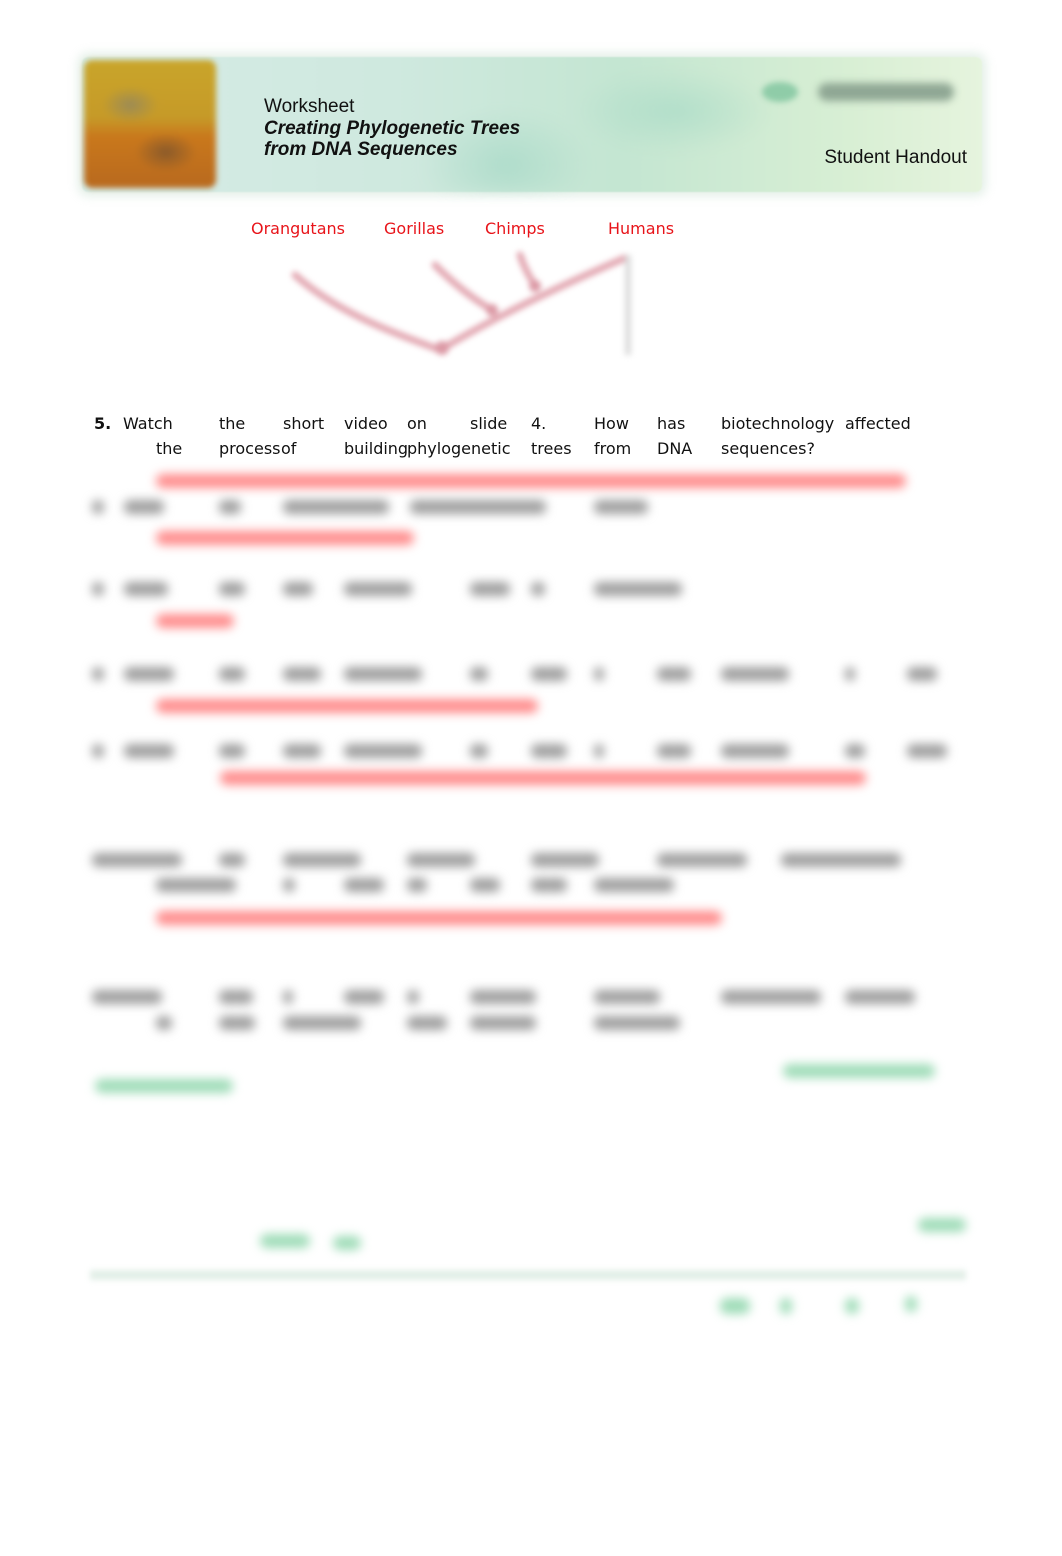  I want to click on q5-word: biotechnology, so click(778, 423).